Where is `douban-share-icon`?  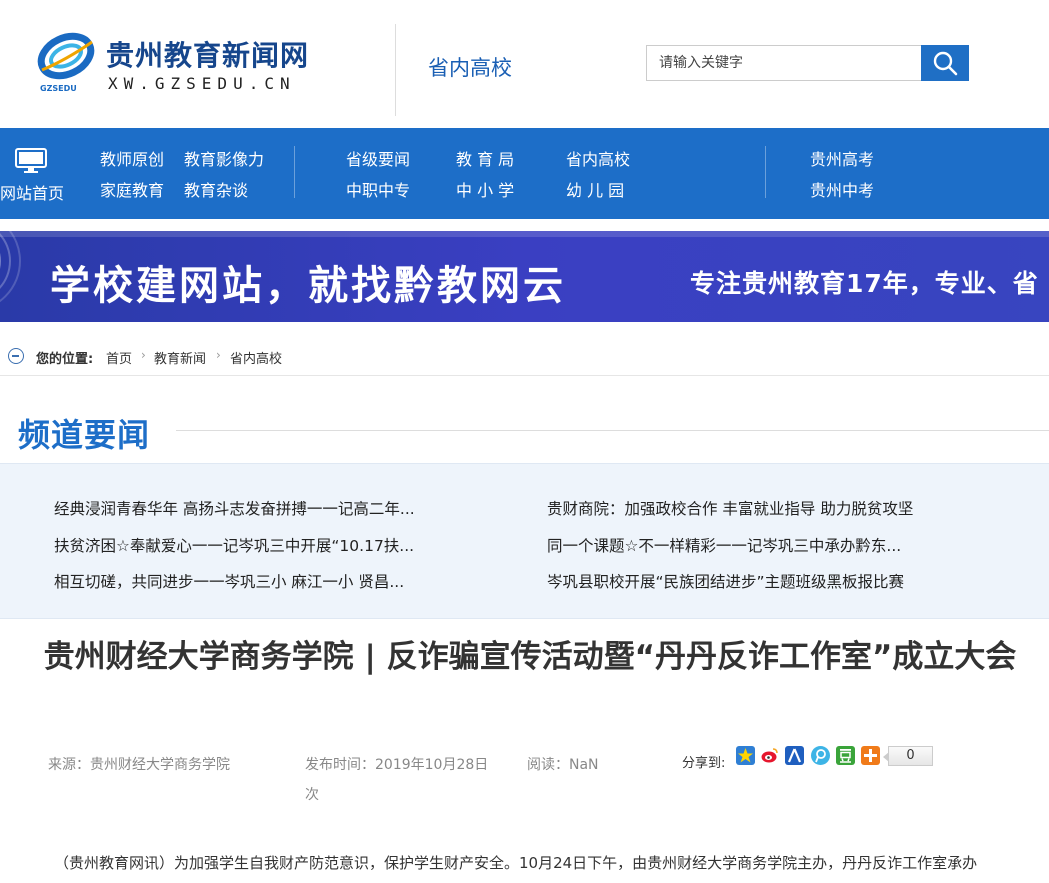 douban-share-icon is located at coordinates (845, 755).